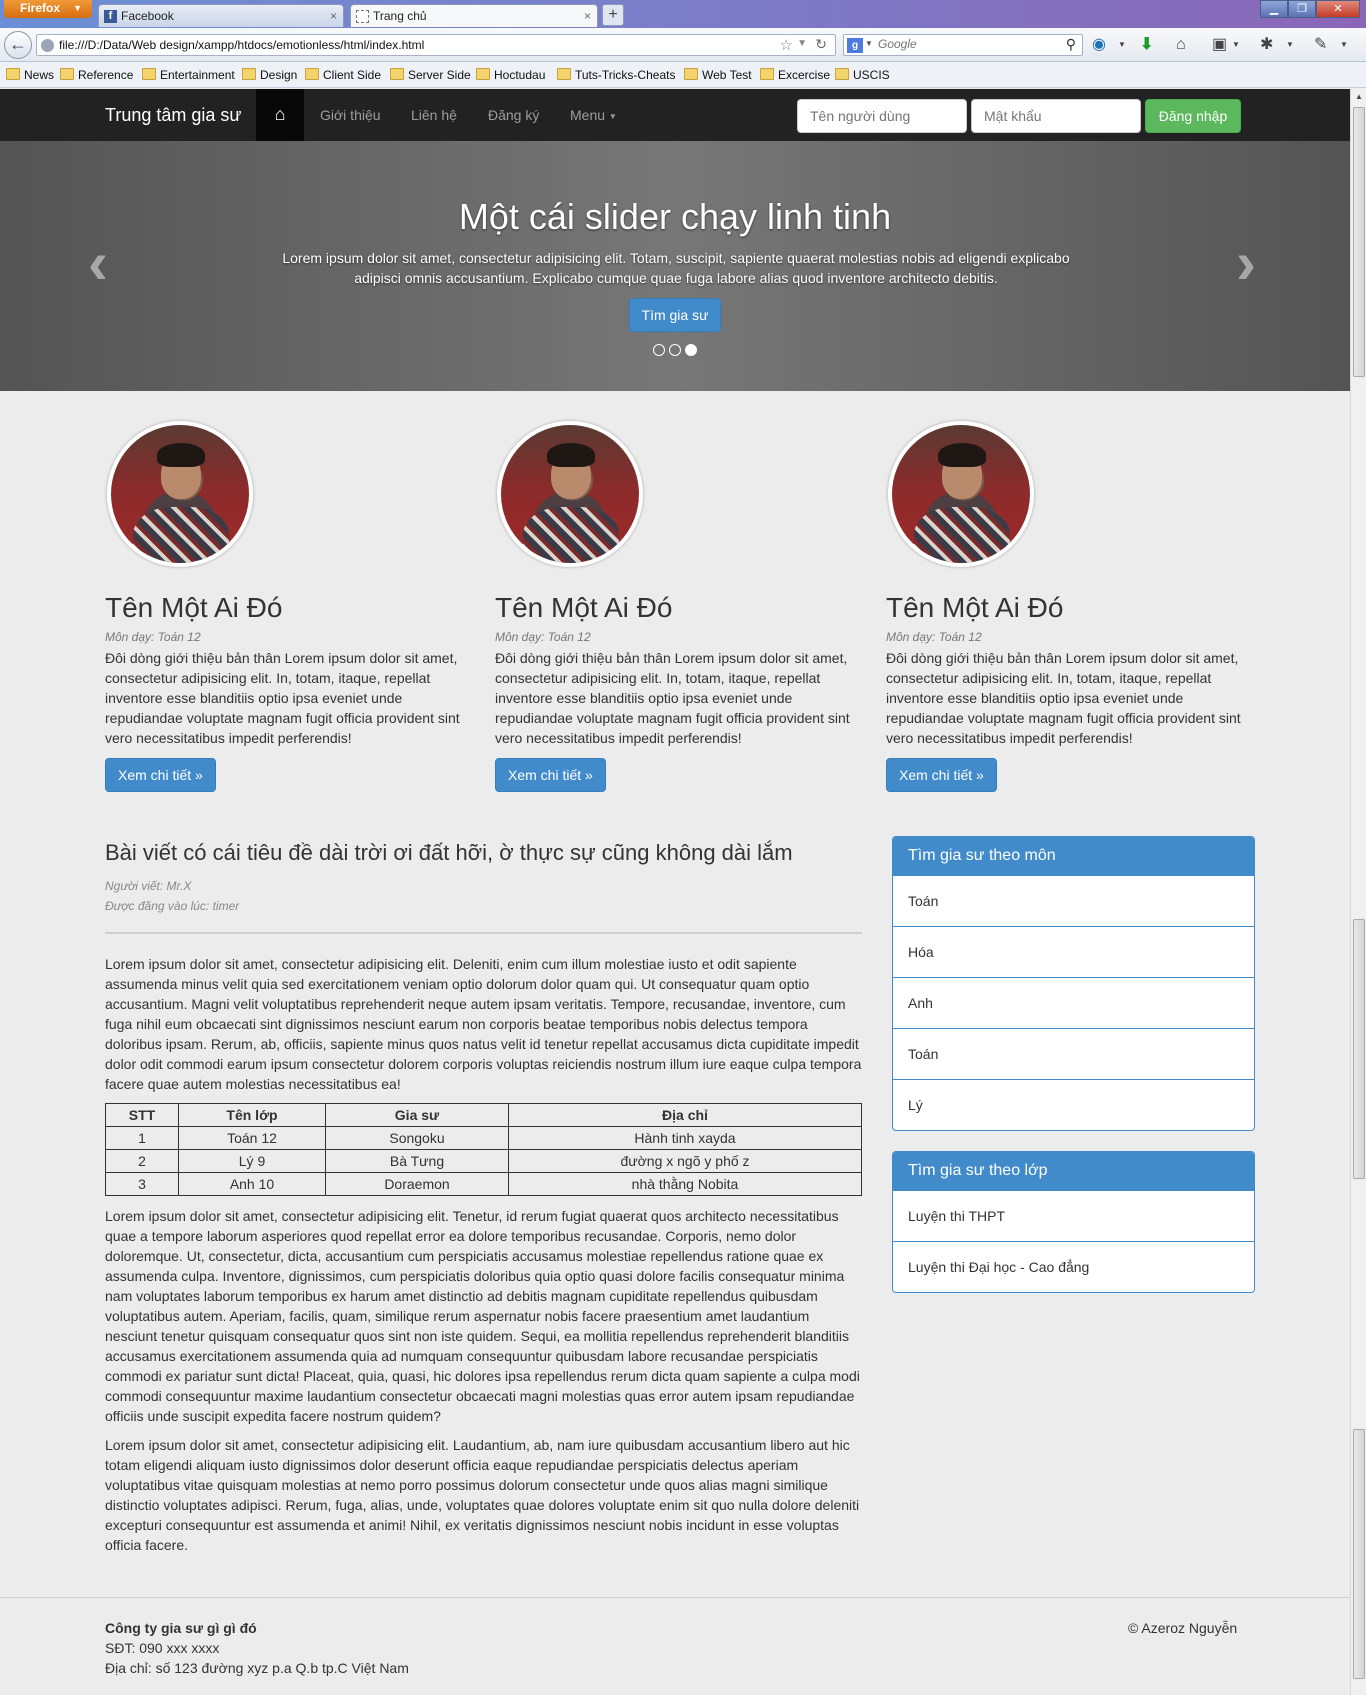 The image size is (1366, 1695). I want to click on bookmark-label: USCIS, so click(871, 75).